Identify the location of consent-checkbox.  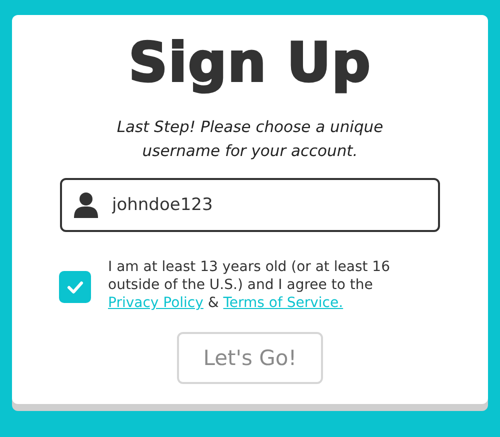
(75, 287).